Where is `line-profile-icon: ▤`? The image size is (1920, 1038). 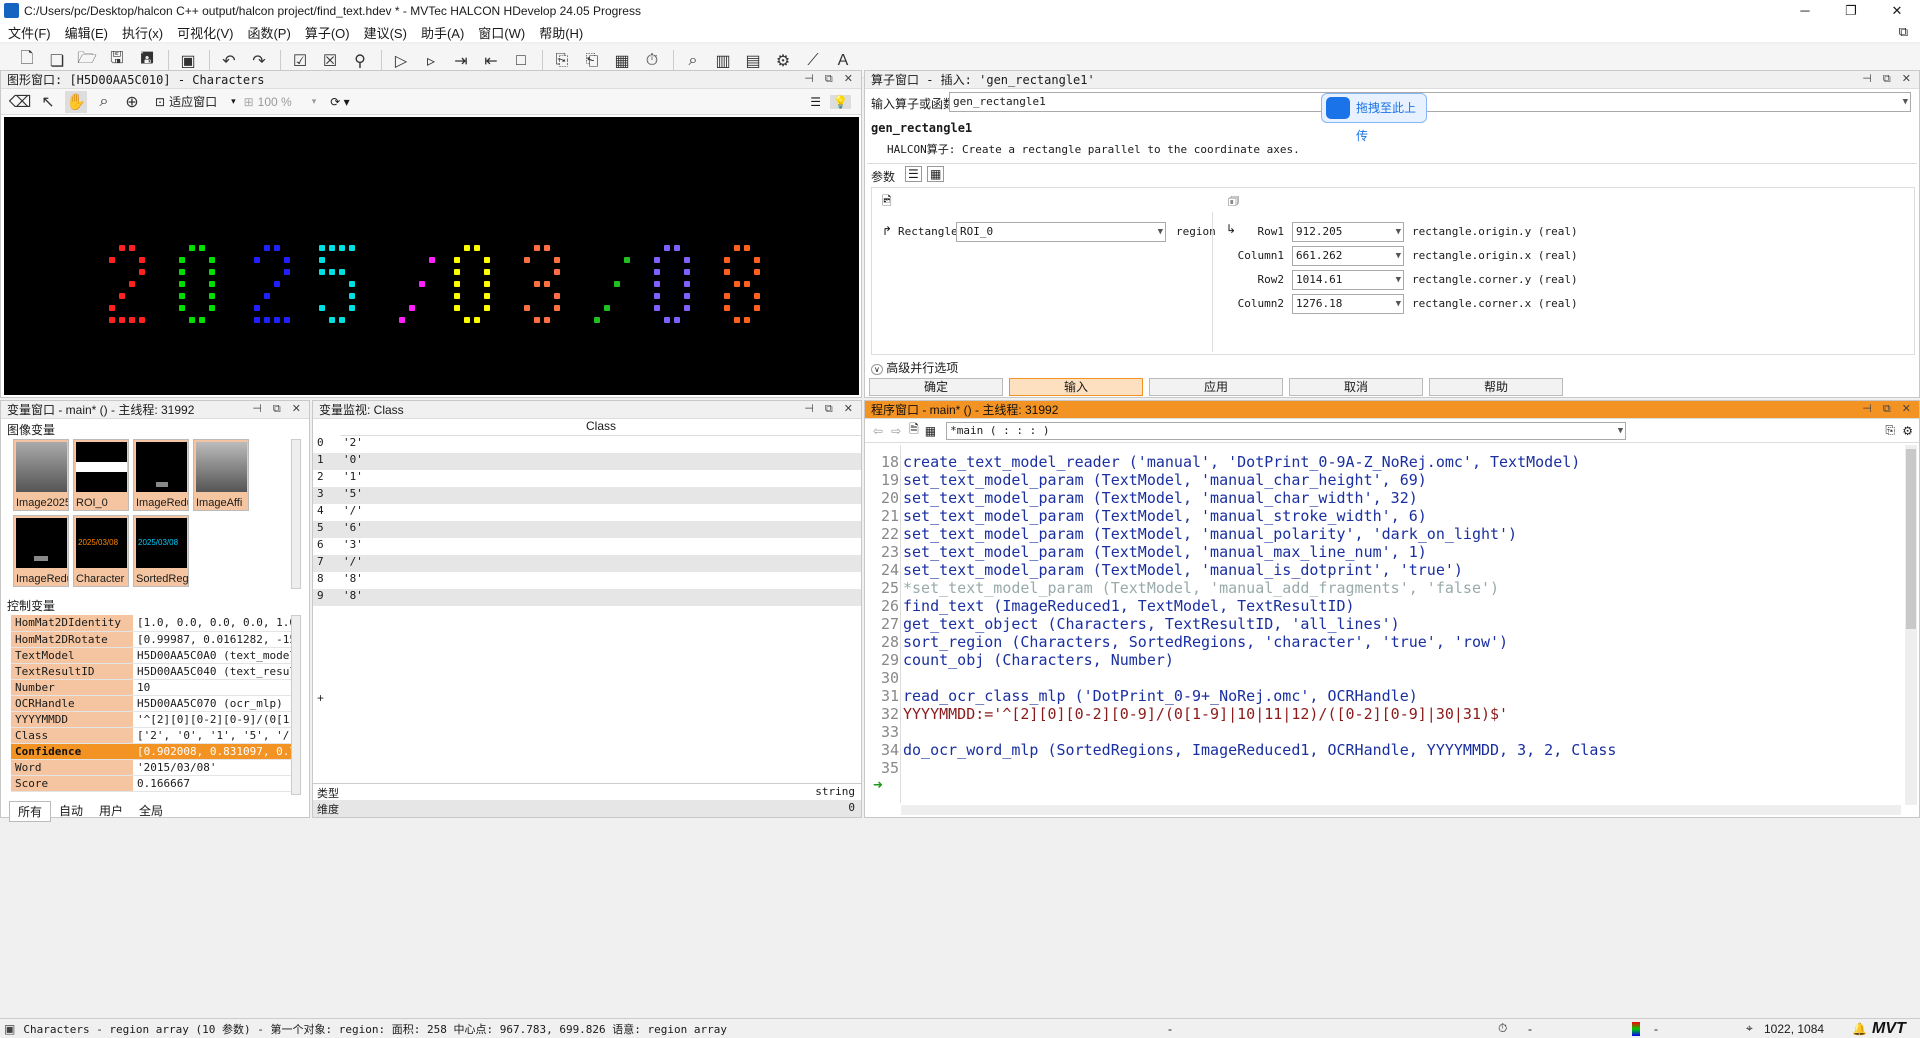 line-profile-icon: ▤ is located at coordinates (753, 61).